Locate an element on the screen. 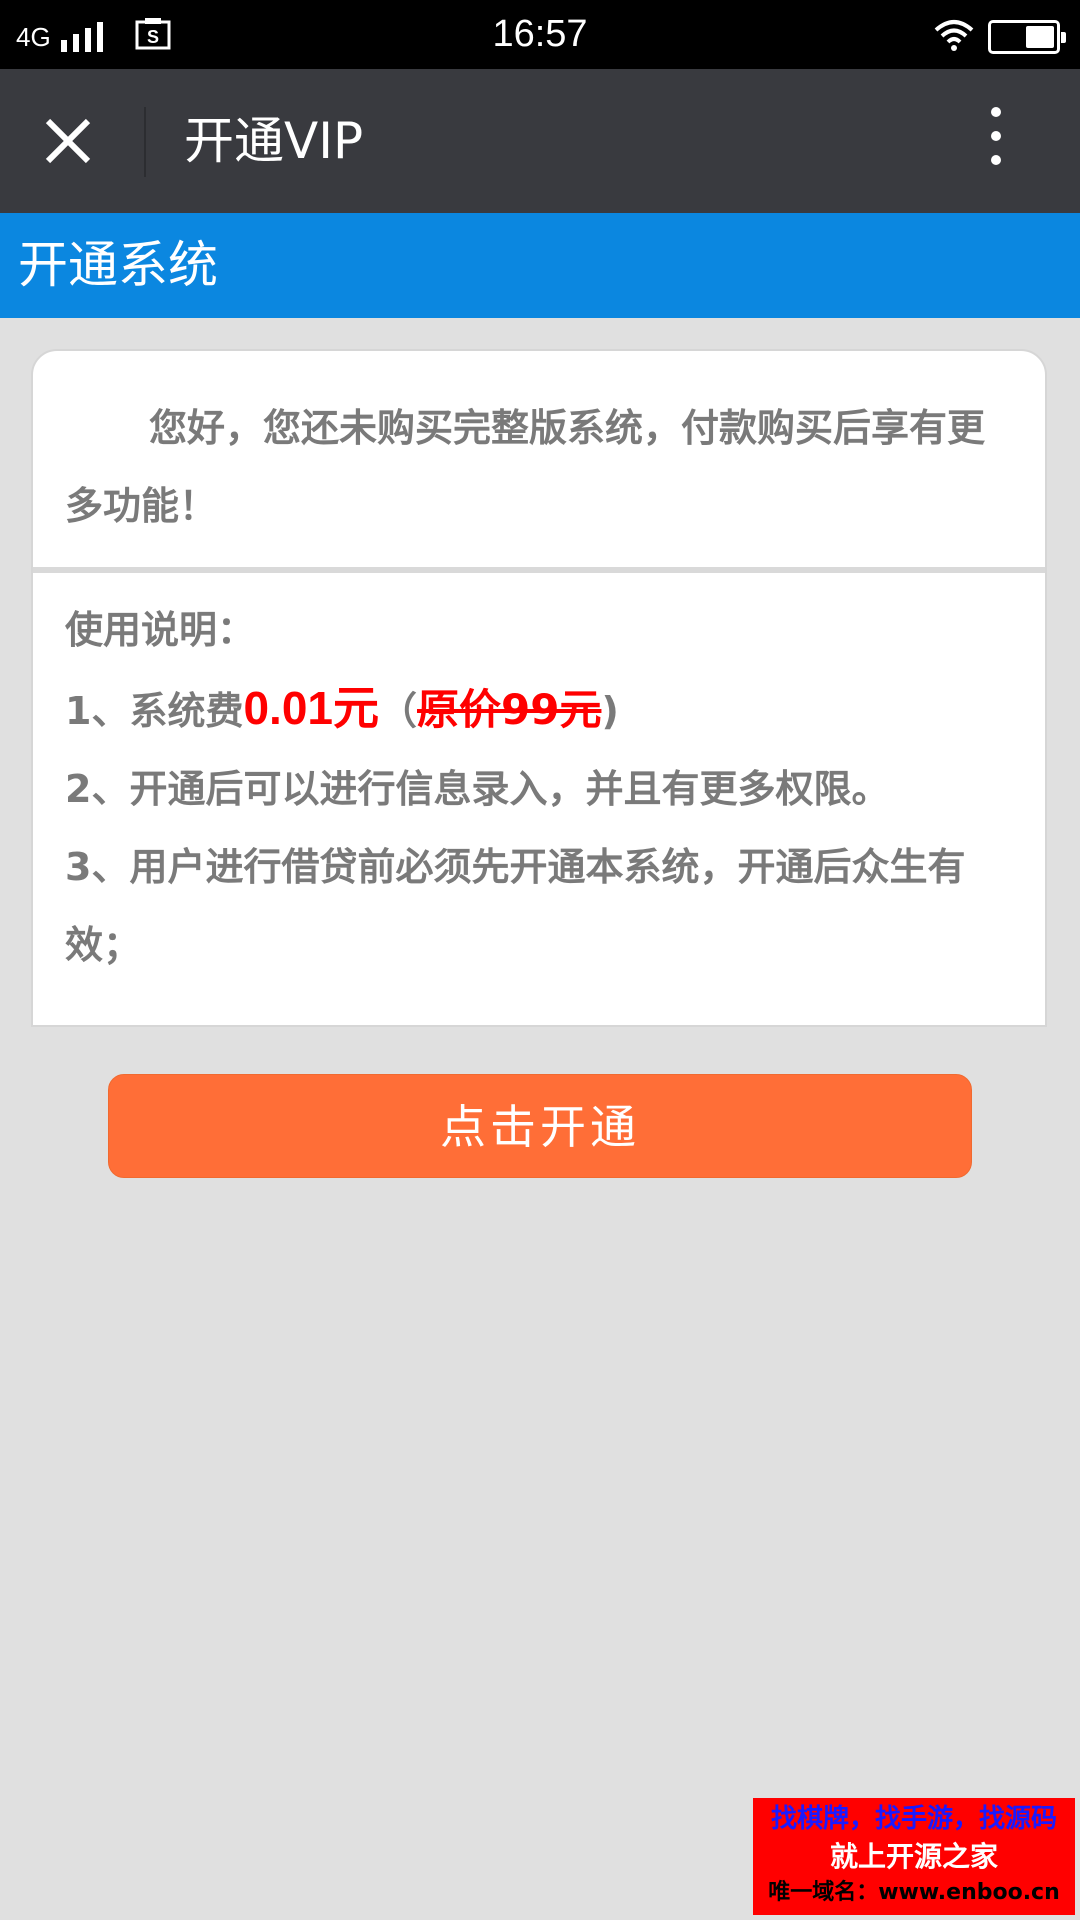 The height and width of the screenshot is (1920, 1080). watermark-line-1: 找棋牌，找手游，找源码 is located at coordinates (913, 1819).